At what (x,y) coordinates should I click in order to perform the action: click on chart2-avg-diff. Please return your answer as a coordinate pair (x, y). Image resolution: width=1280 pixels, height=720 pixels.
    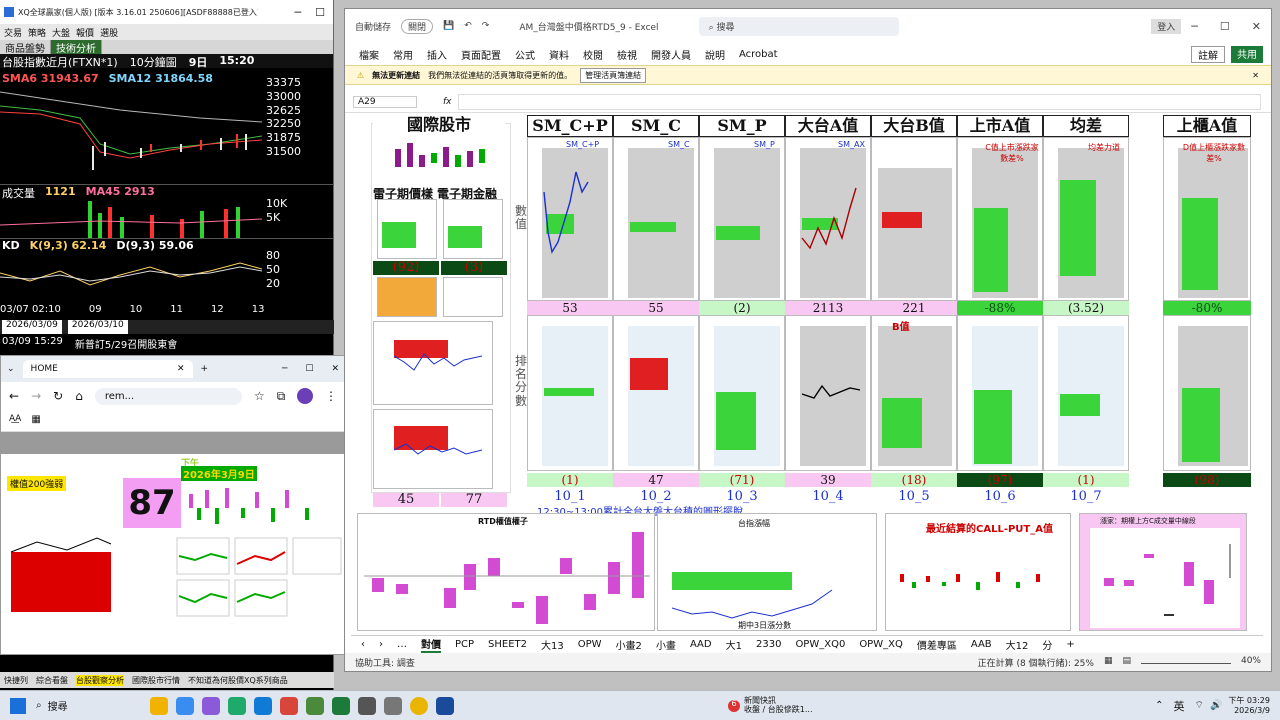
    Looking at the image, I should click on (1086, 393).